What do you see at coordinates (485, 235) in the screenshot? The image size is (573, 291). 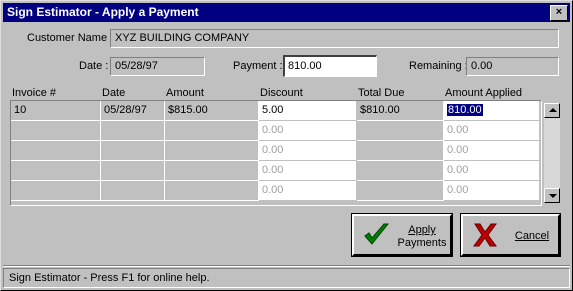 I see `x-icon` at bounding box center [485, 235].